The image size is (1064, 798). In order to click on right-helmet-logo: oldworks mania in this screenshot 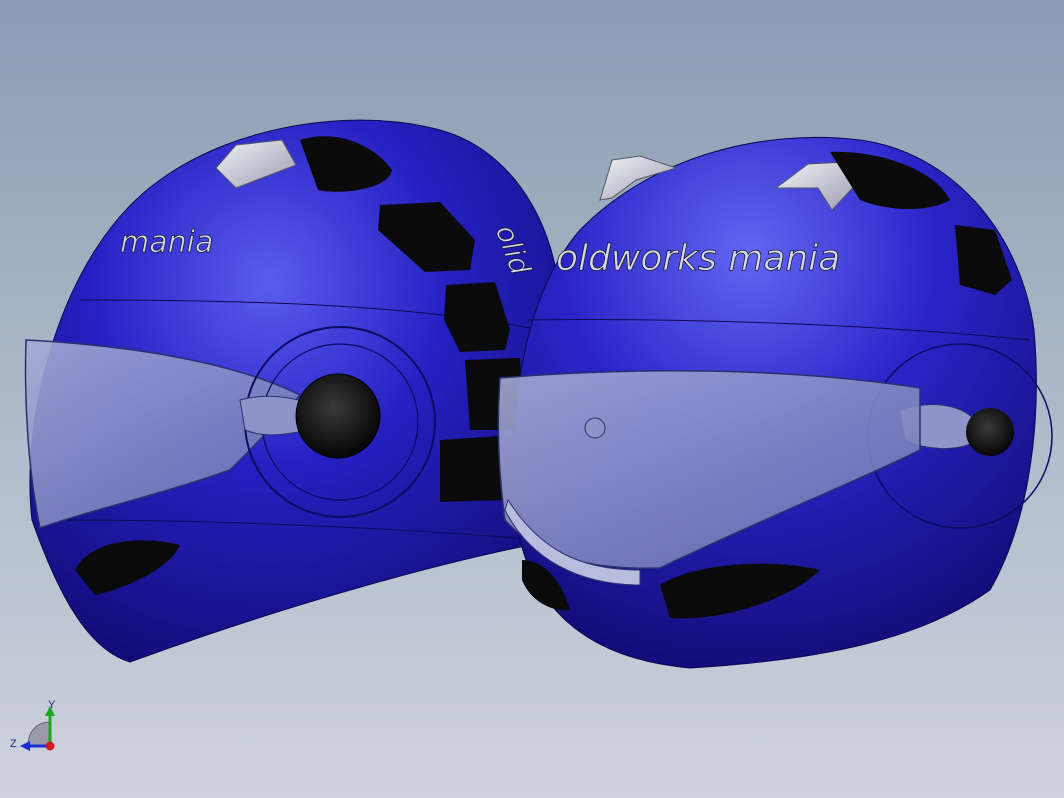, I will do `click(698, 258)`.